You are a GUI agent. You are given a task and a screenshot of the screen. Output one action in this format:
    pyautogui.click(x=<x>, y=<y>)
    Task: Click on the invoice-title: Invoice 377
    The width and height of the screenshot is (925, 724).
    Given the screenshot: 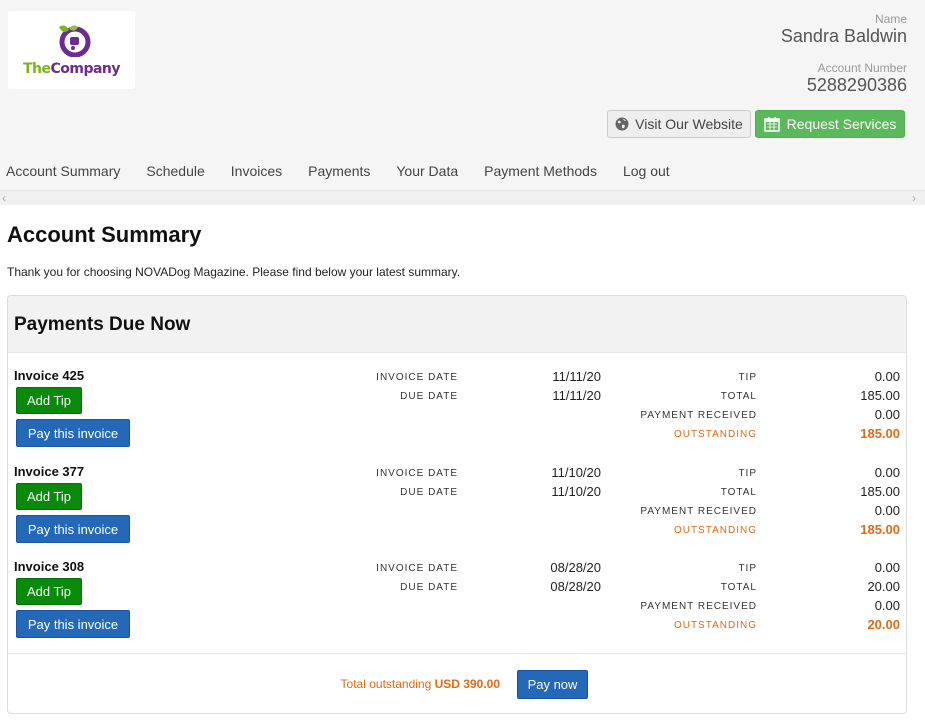 What is the action you would take?
    pyautogui.click(x=49, y=471)
    